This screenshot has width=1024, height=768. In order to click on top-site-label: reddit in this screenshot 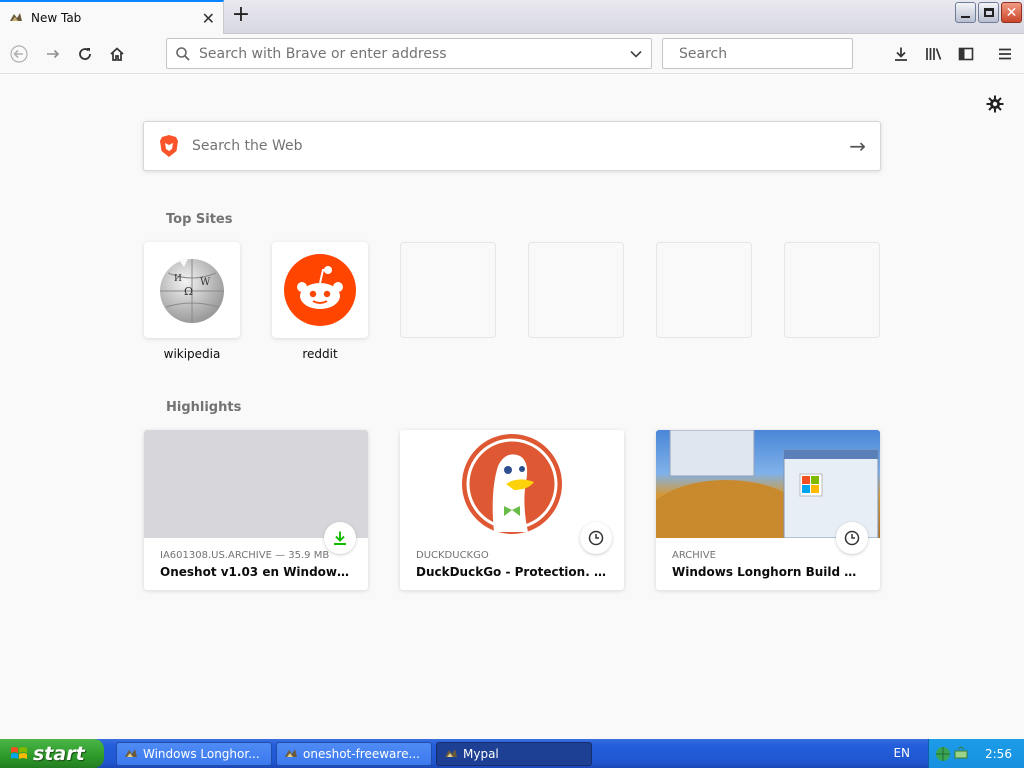, I will do `click(320, 354)`.